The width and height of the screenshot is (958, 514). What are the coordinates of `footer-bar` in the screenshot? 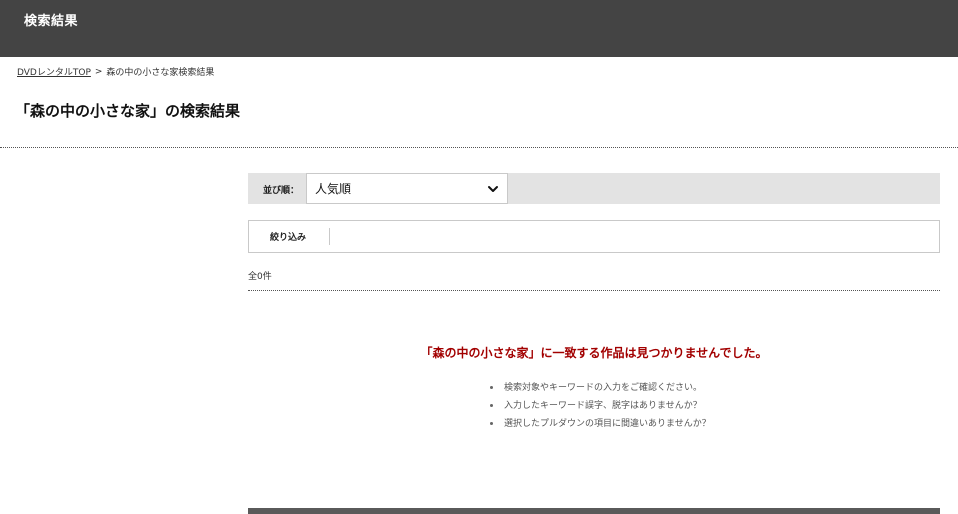 It's located at (594, 511).